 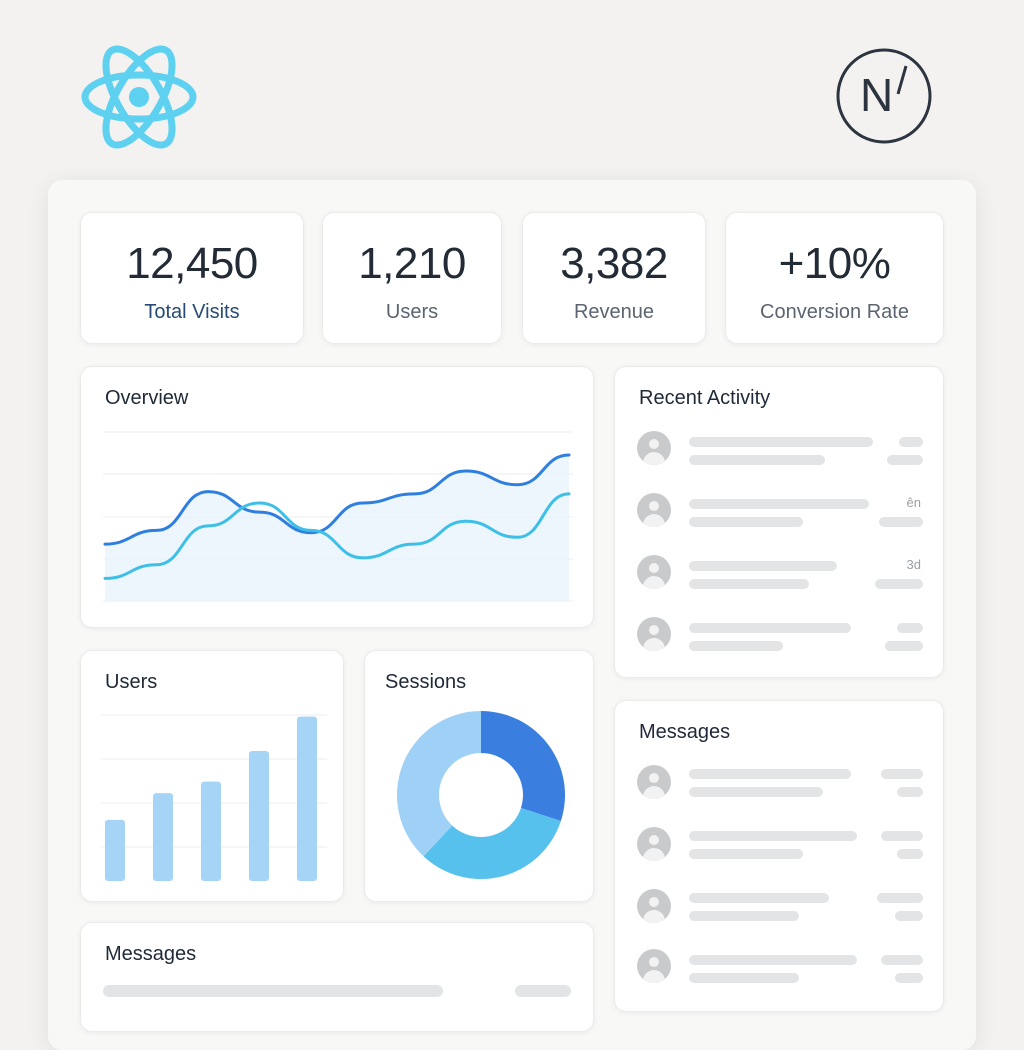 What do you see at coordinates (614, 312) in the screenshot?
I see `stat-label: Revenue` at bounding box center [614, 312].